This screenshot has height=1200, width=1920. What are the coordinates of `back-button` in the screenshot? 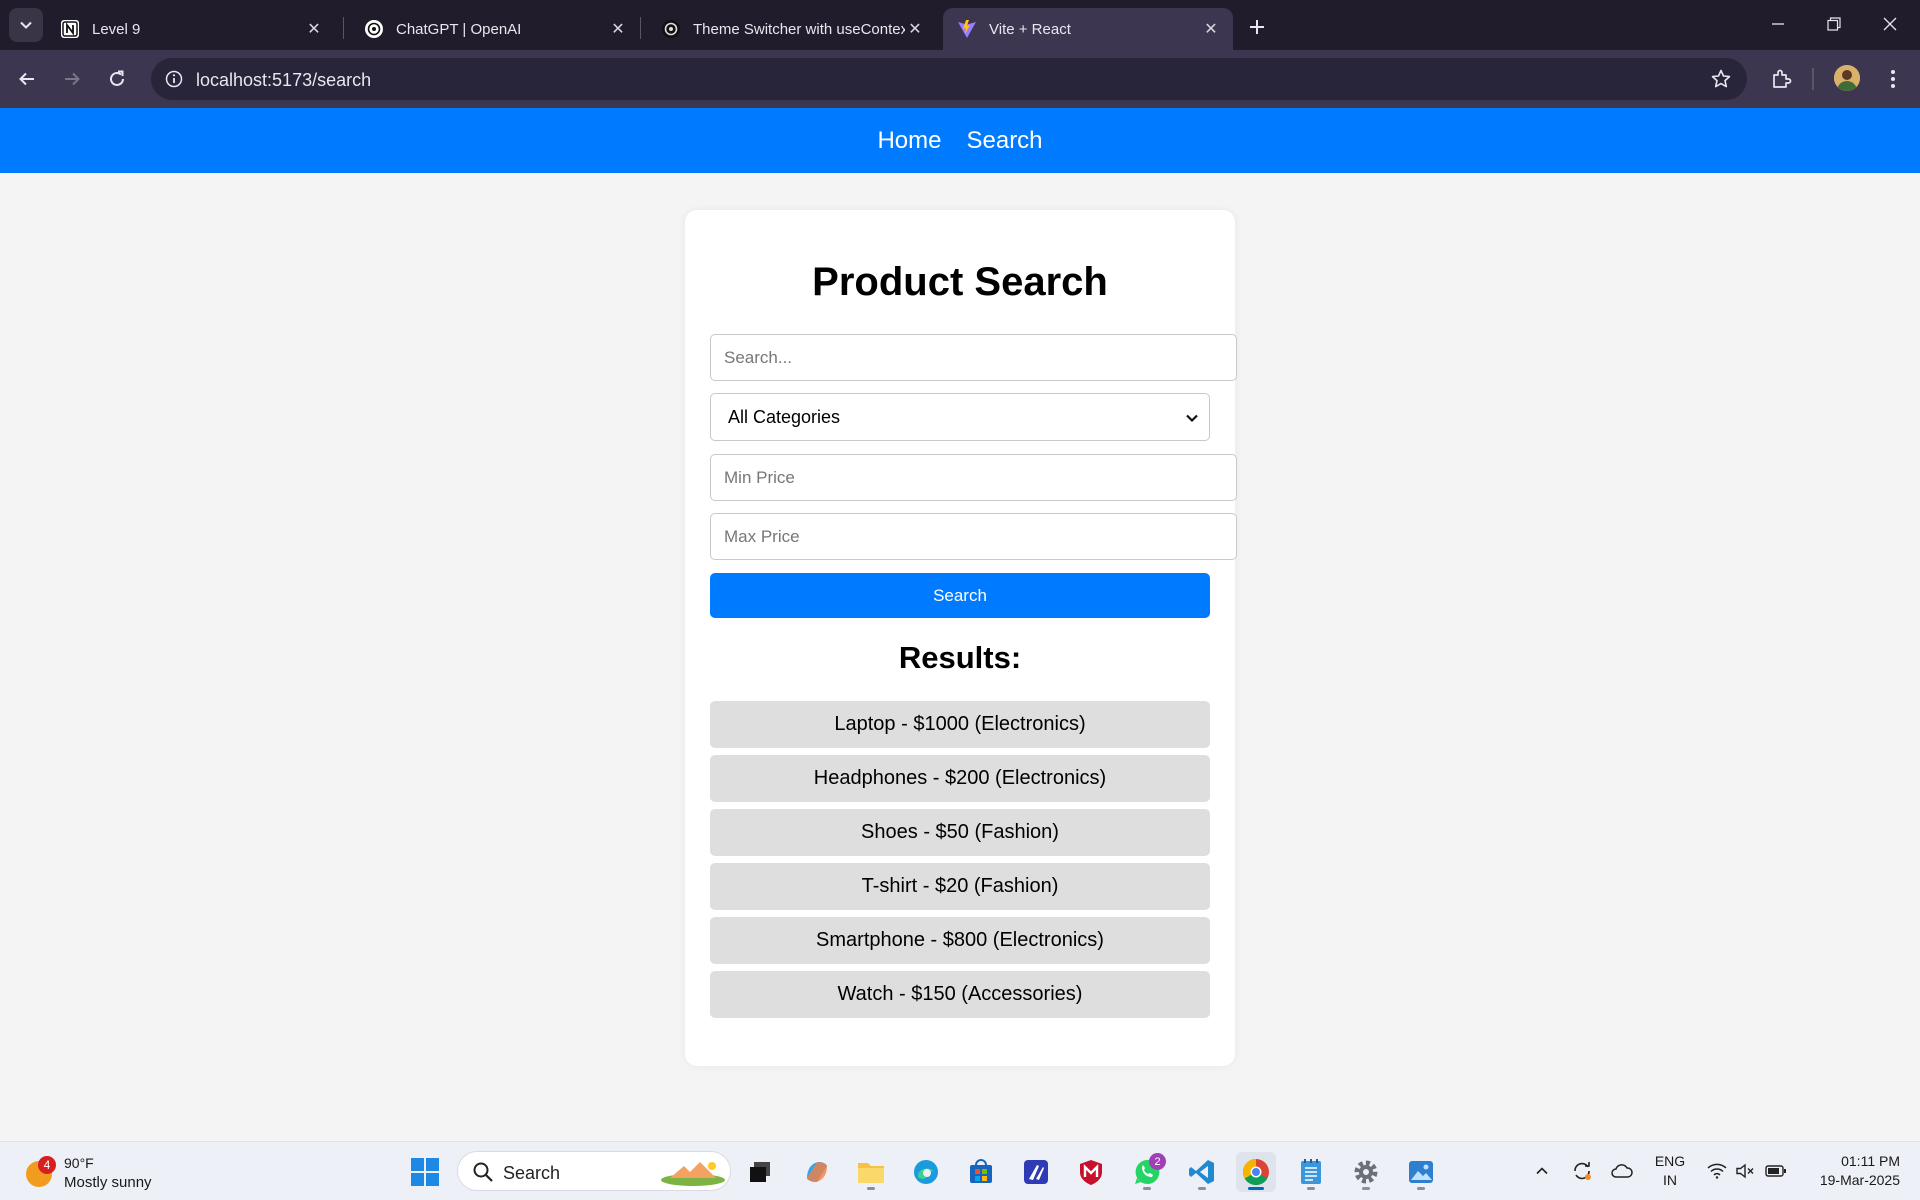 It's located at (27, 79).